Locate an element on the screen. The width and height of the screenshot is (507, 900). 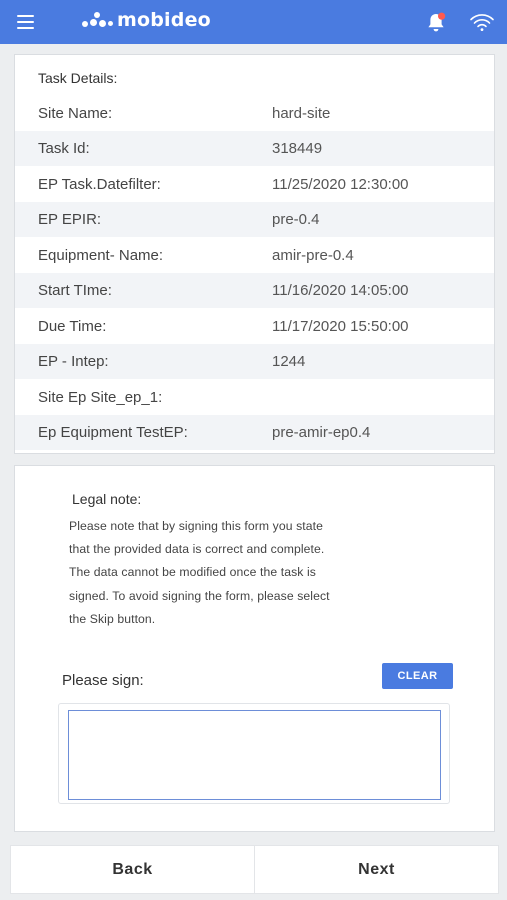
detail-label: EP EPIR: is located at coordinates (70, 219).